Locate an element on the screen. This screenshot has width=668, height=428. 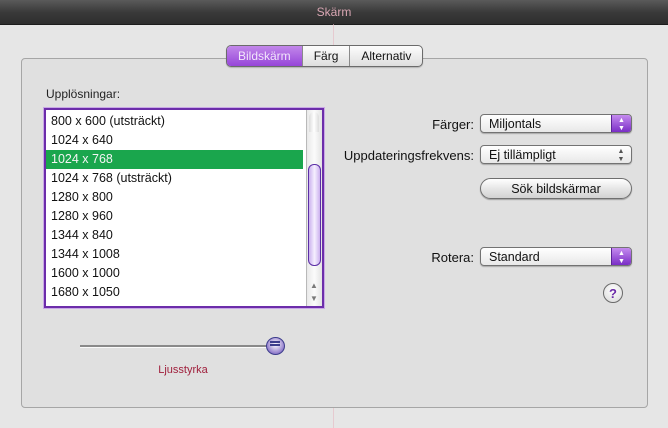
tab-bar: Bildskärm Färg Alternativ is located at coordinates (325, 56).